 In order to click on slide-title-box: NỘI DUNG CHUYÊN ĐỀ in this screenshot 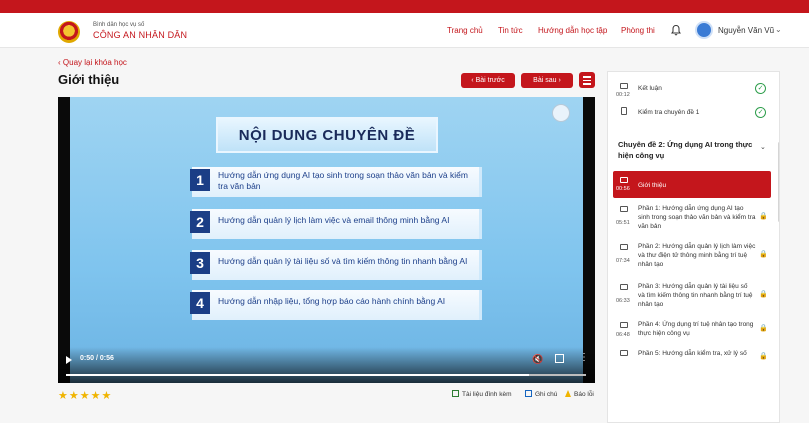, I will do `click(327, 135)`.